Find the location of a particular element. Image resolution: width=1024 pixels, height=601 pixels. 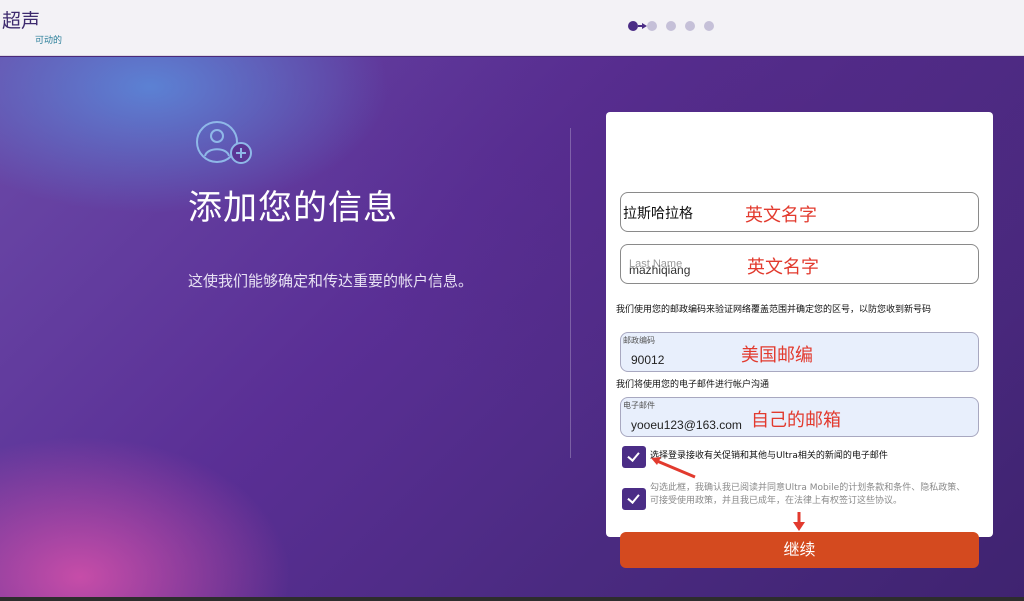

email-value: yooeu123@163.com is located at coordinates (686, 425).